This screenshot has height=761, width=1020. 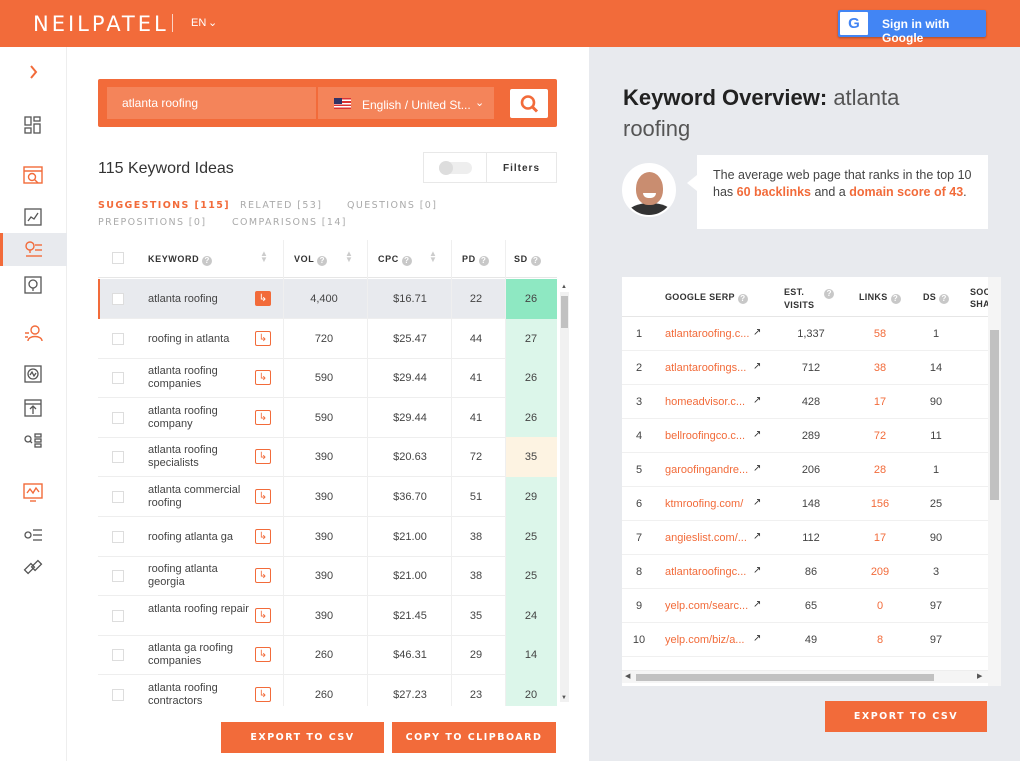 I want to click on filter-toggle, so click(x=455, y=168).